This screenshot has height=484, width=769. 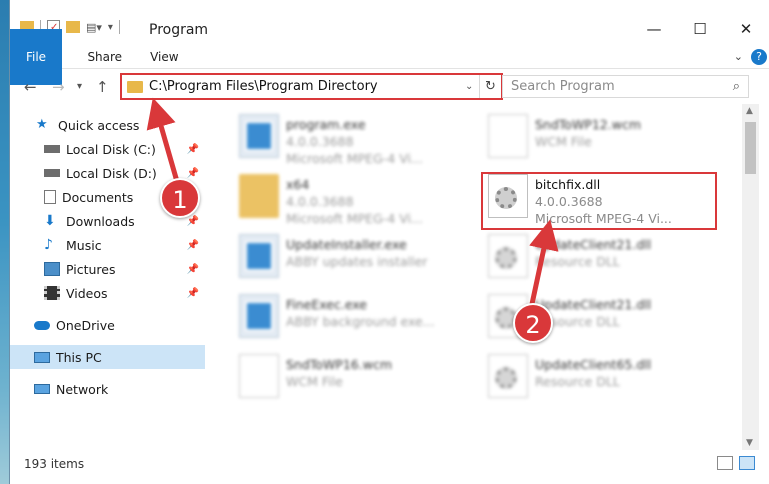 What do you see at coordinates (472, 86) in the screenshot?
I see `address-dropdown-icon: ⌄` at bounding box center [472, 86].